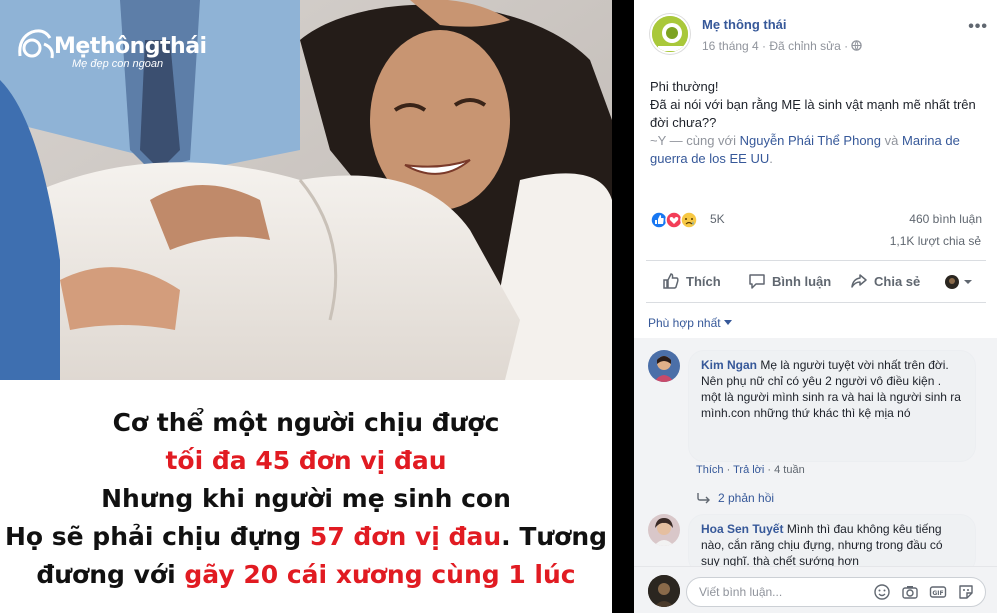 This screenshot has width=997, height=613. What do you see at coordinates (727, 322) in the screenshot?
I see `caret-down-icon` at bounding box center [727, 322].